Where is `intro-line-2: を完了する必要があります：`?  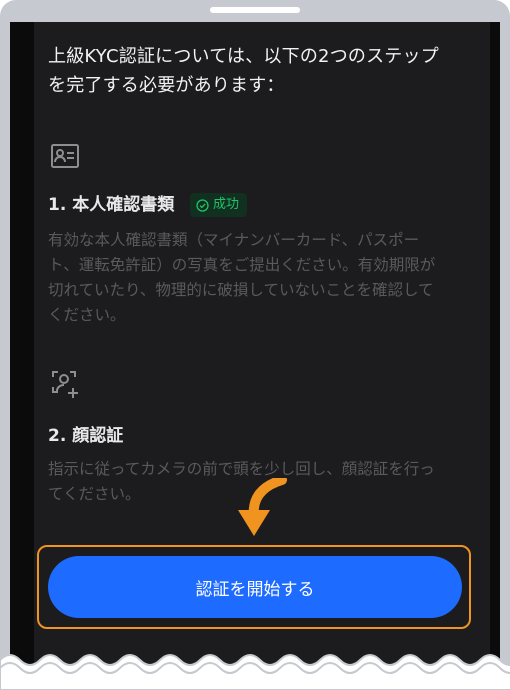
intro-line-2: を完了する必要があります： is located at coordinates (166, 85).